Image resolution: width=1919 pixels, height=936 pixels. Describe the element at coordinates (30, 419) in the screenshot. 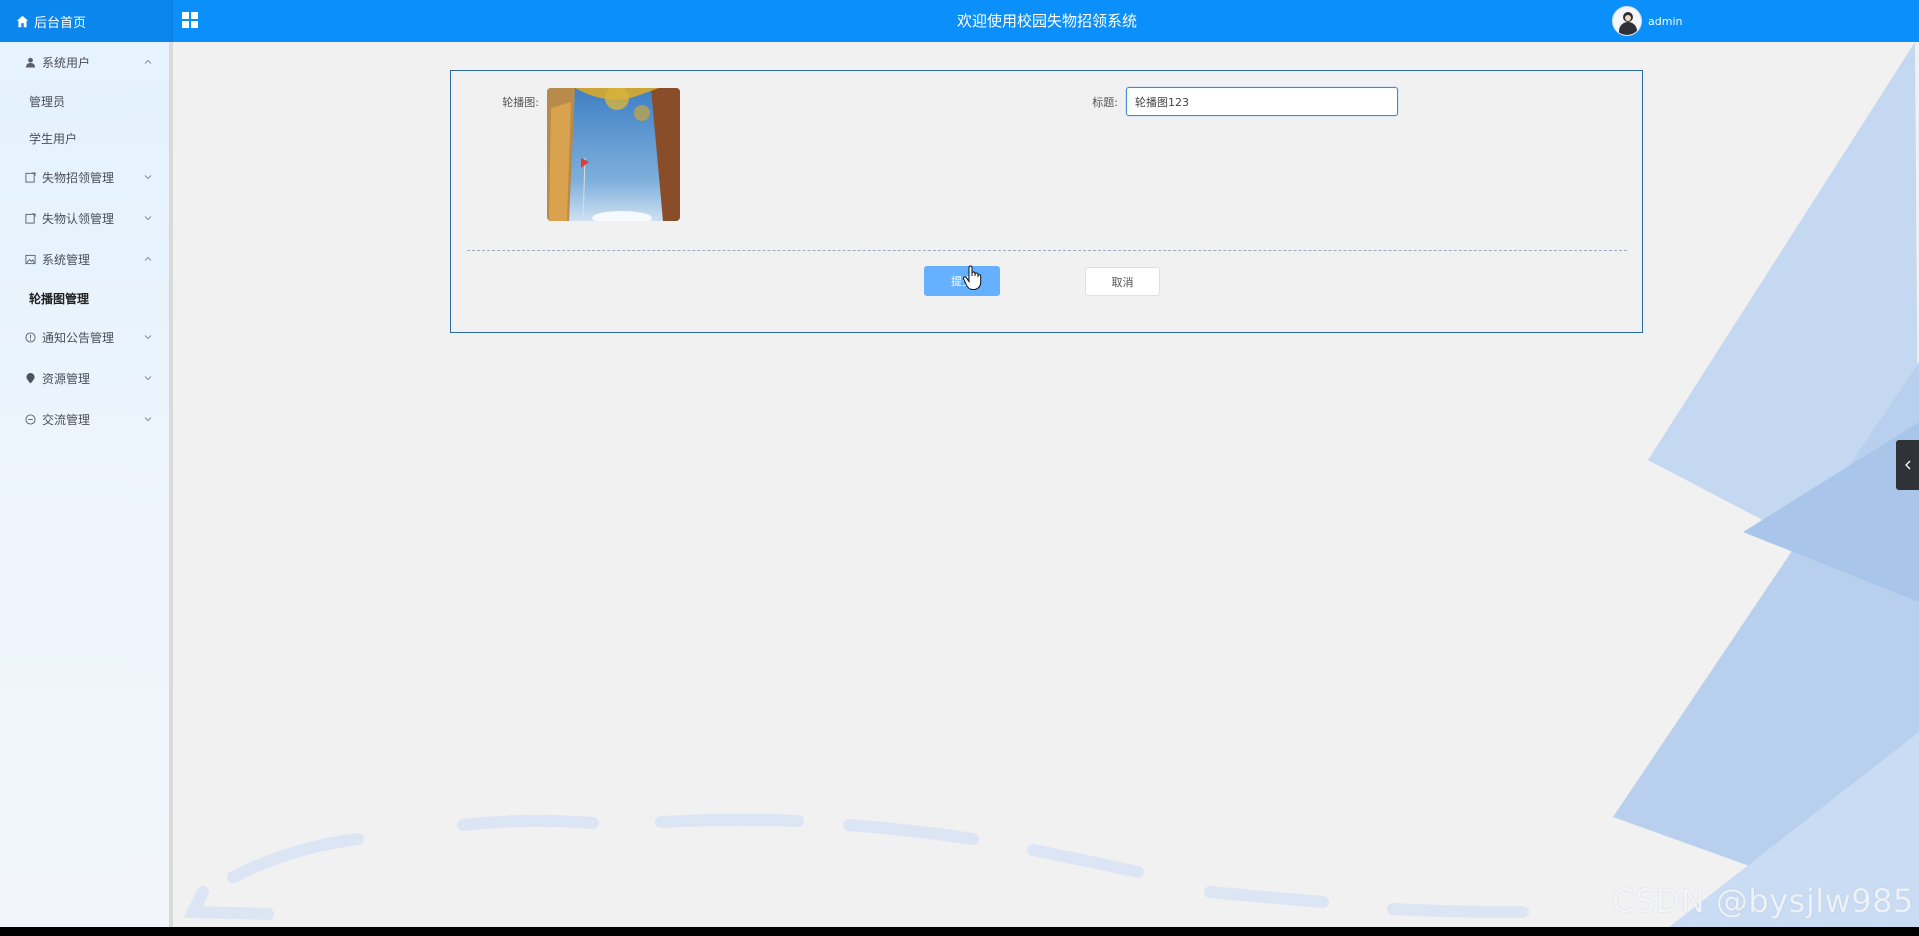

I see `chat-icon` at that location.